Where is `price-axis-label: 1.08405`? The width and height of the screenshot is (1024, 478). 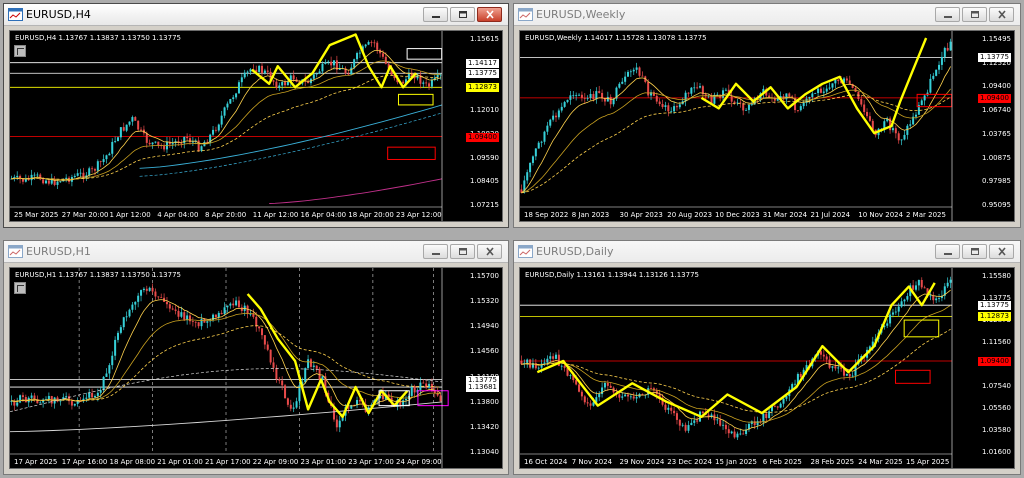 price-axis-label: 1.08405 is located at coordinates (484, 181).